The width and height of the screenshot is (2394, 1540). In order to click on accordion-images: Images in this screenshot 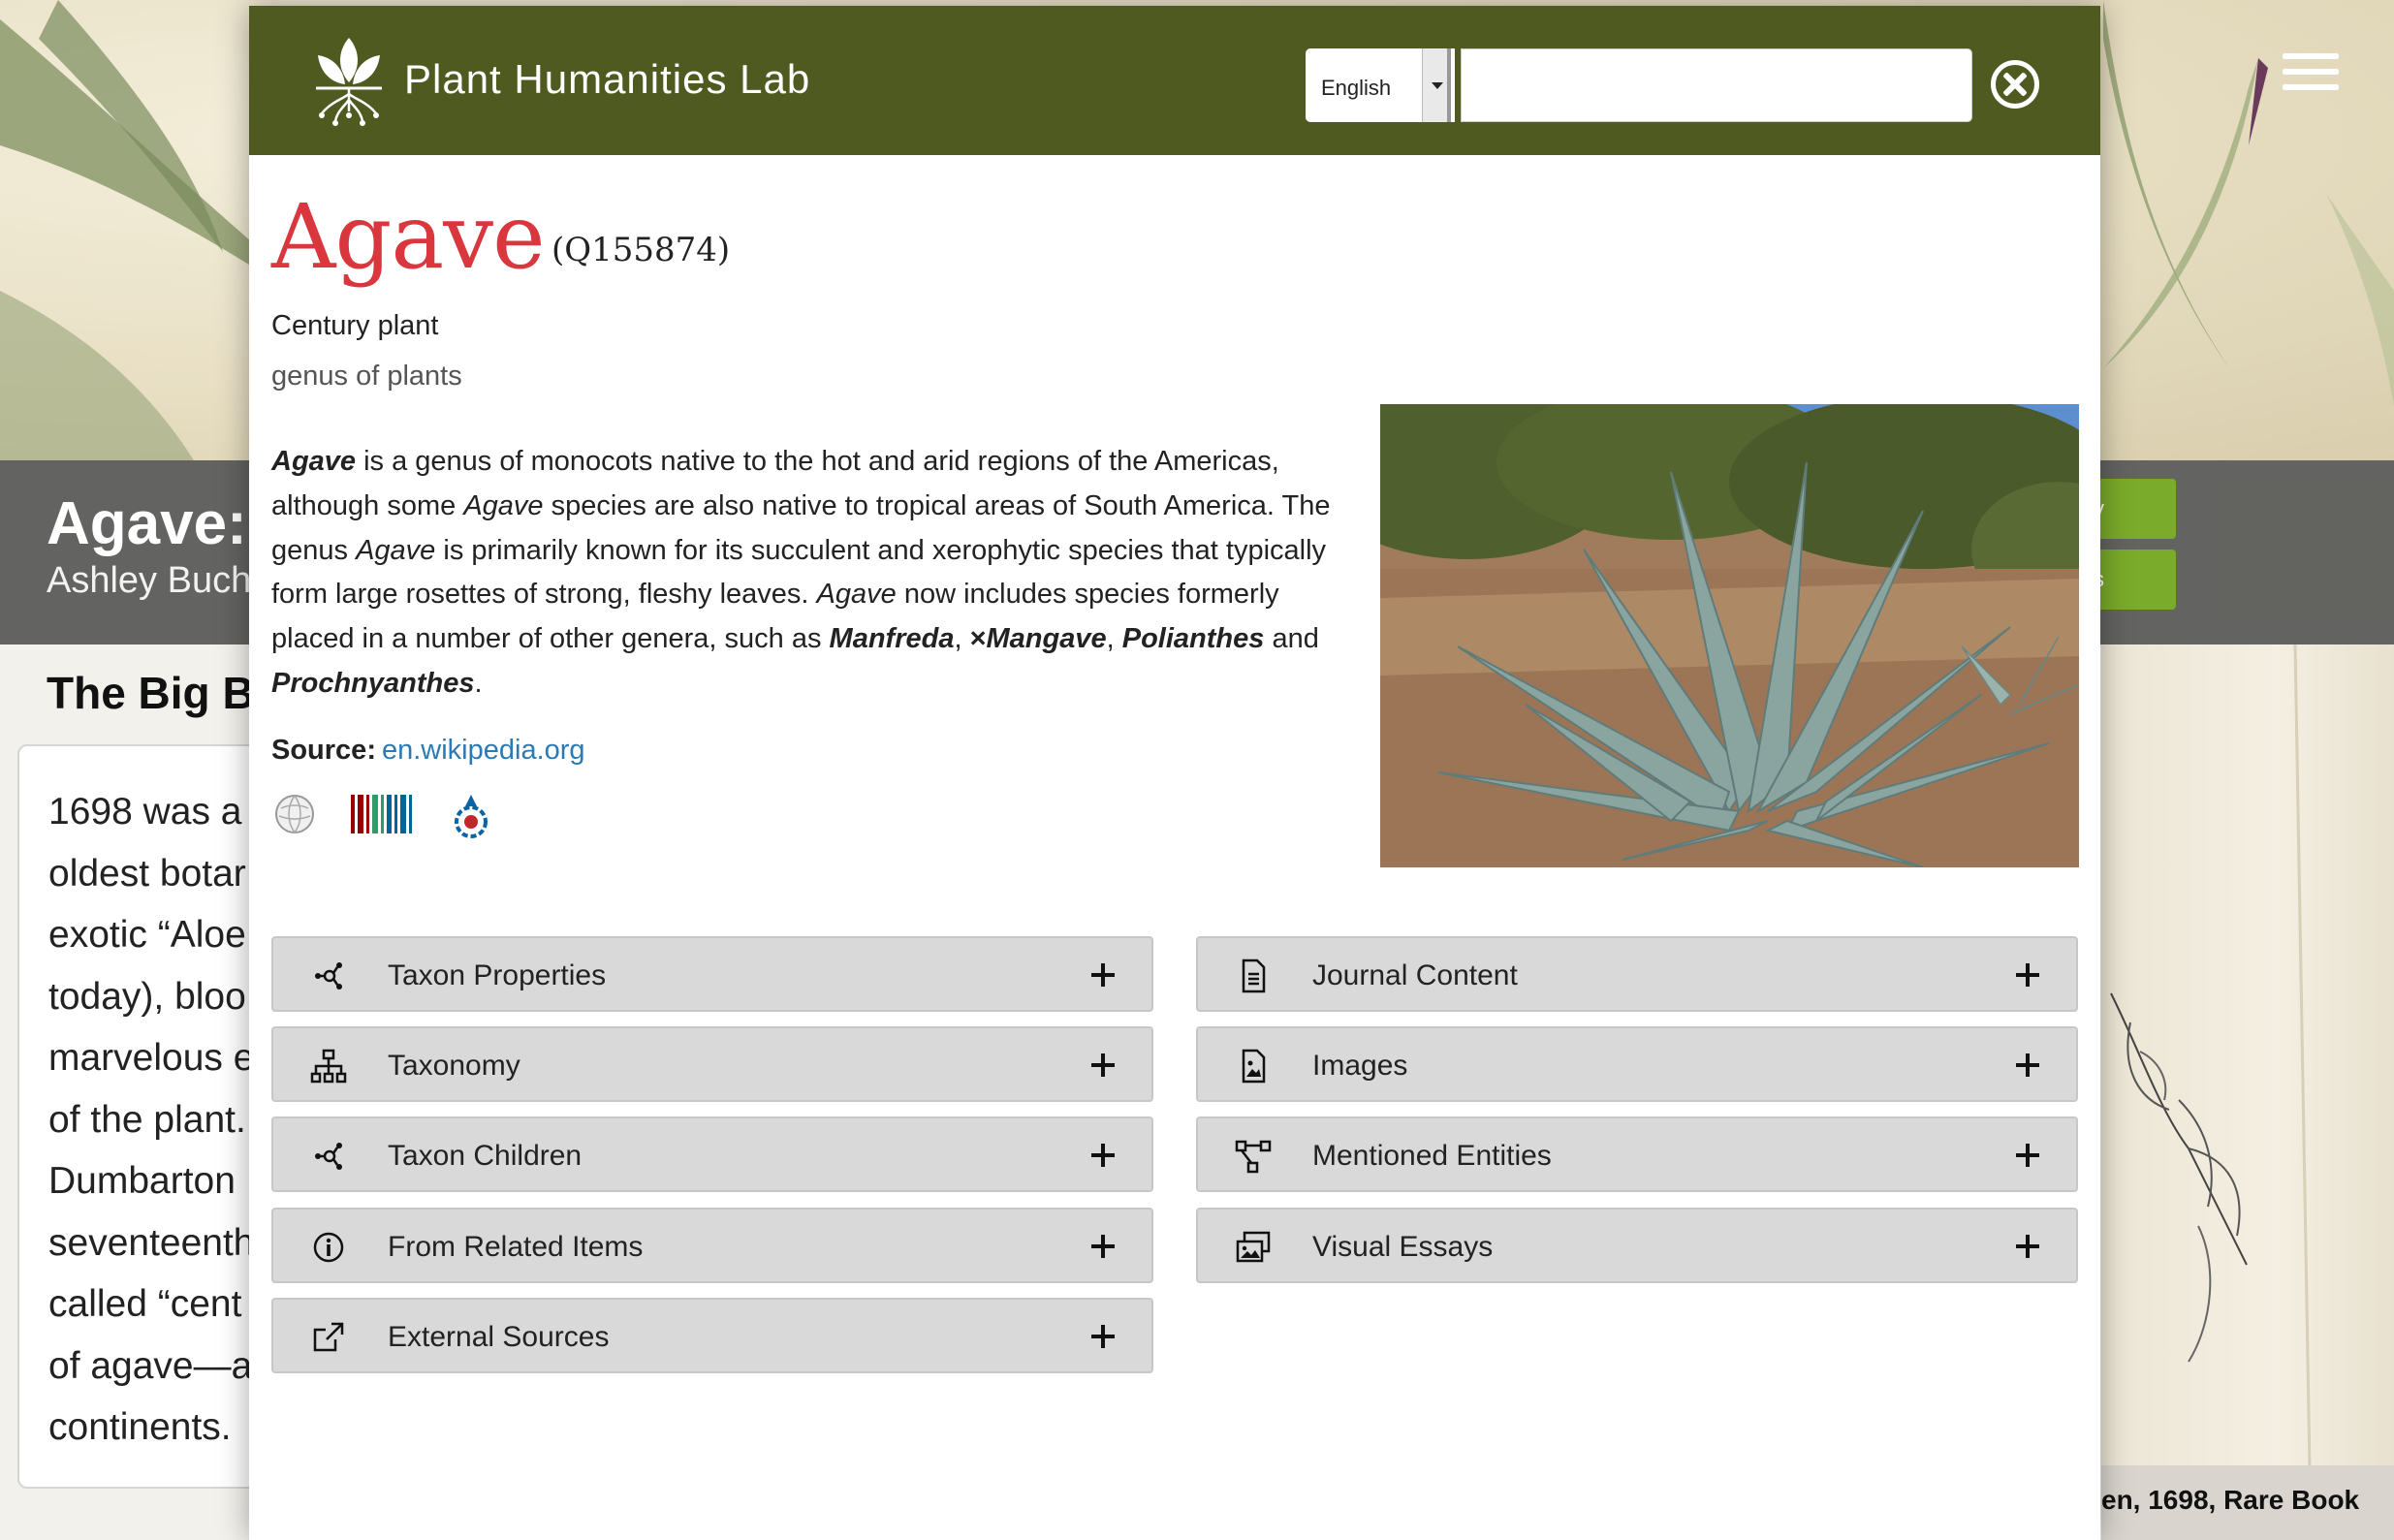, I will do `click(1637, 1064)`.